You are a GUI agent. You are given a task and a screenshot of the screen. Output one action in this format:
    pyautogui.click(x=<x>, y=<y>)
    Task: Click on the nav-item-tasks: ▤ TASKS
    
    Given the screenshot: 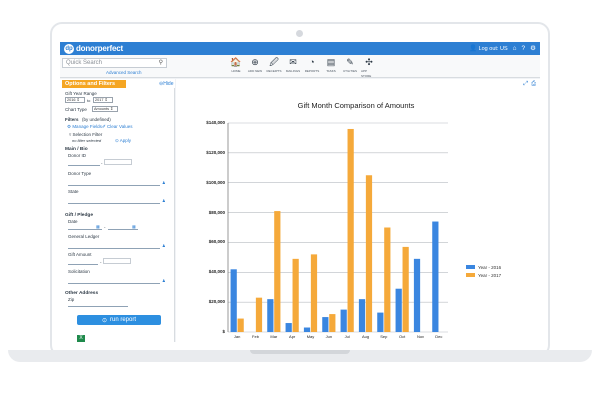 What is the action you would take?
    pyautogui.click(x=331, y=68)
    